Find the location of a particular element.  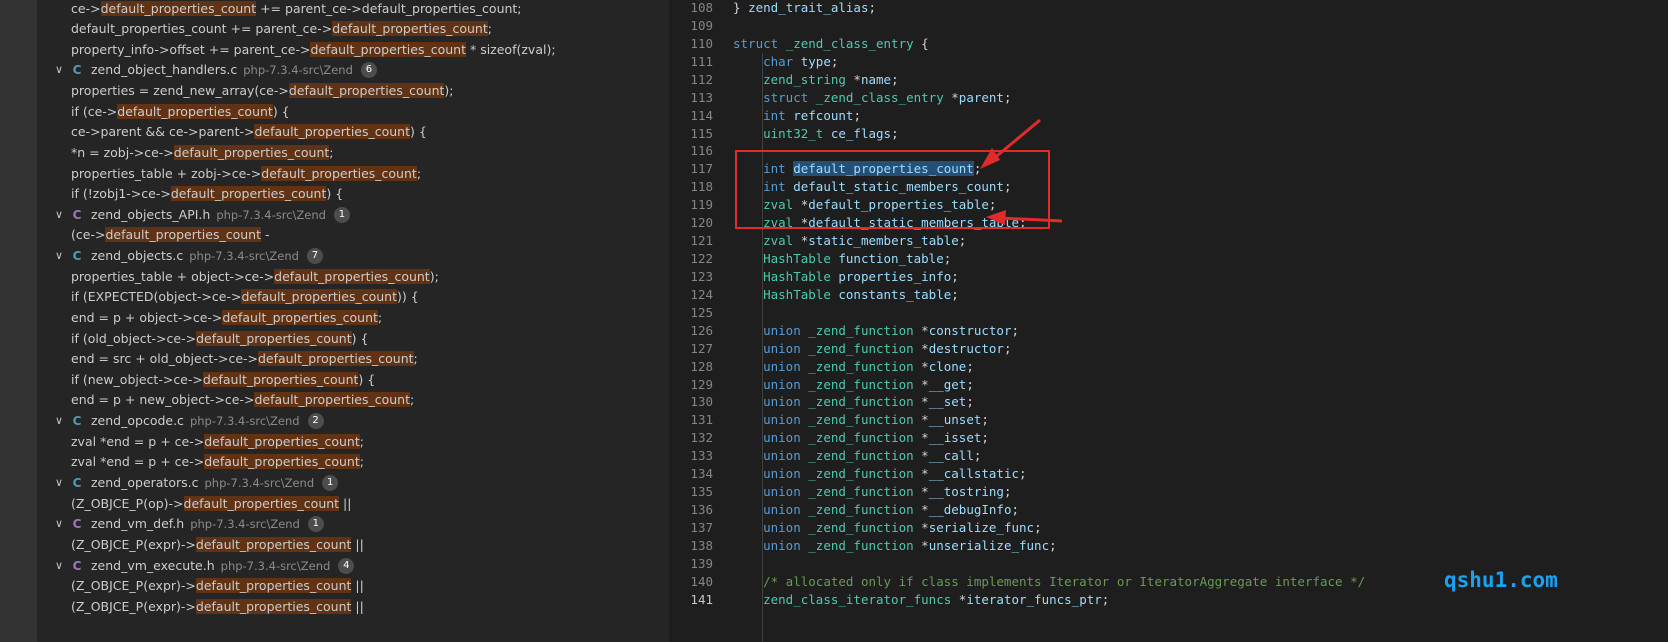

code-line: 126 union _zend_function *constructor; is located at coordinates (1168, 331).